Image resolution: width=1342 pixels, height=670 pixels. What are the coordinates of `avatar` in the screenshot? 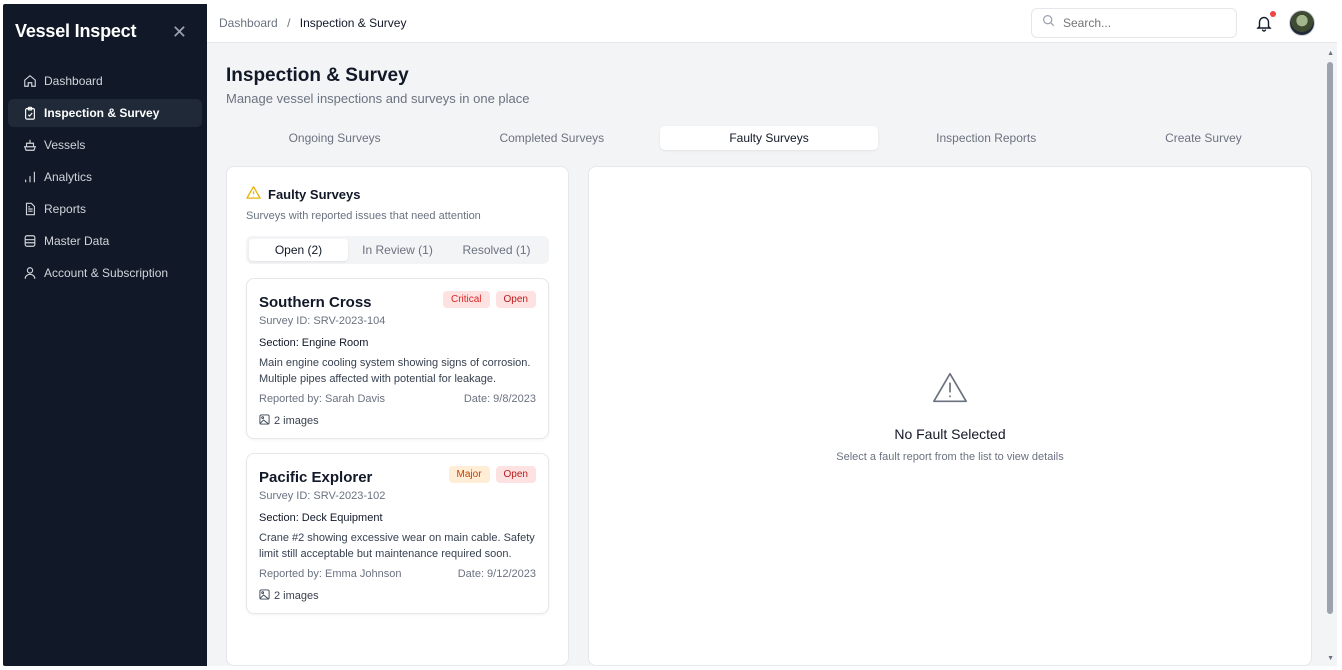 It's located at (1302, 23).